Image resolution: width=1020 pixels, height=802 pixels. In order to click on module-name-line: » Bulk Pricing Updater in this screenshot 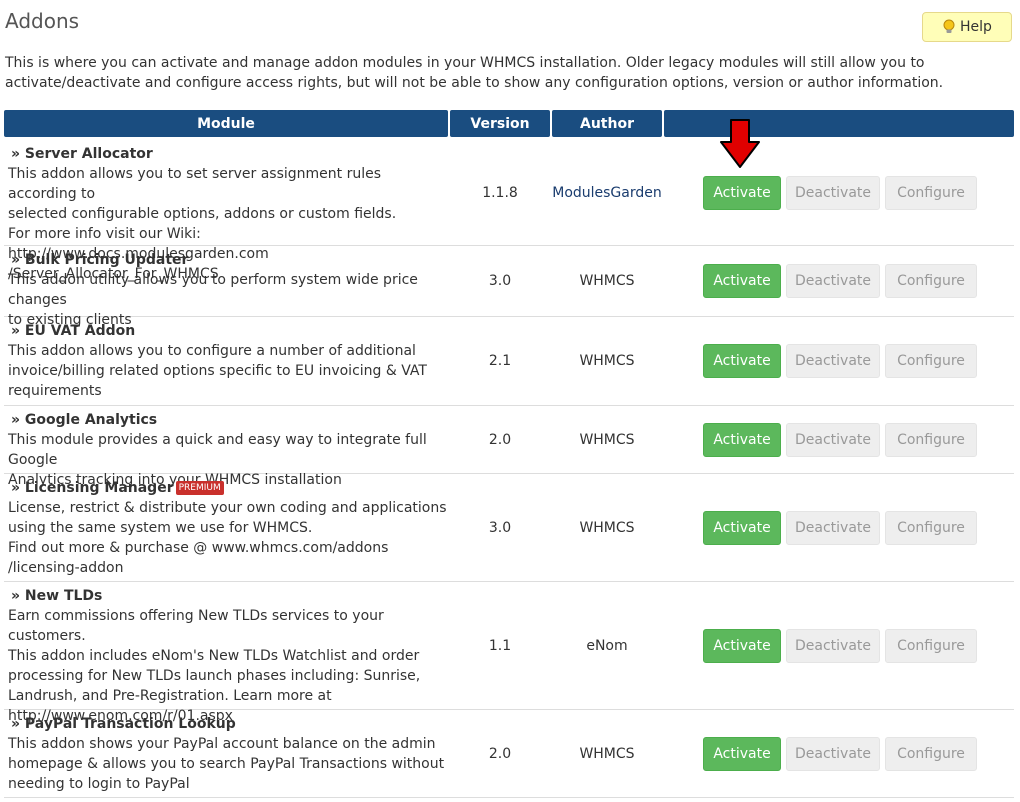, I will do `click(228, 260)`.